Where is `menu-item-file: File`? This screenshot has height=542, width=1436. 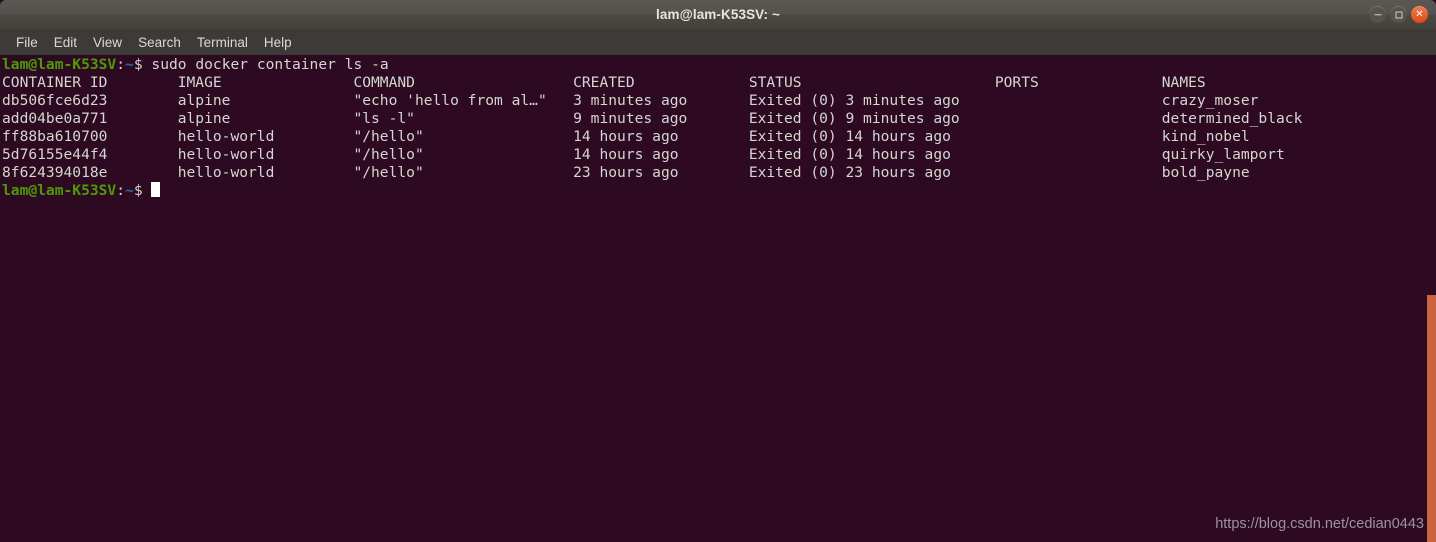 menu-item-file: File is located at coordinates (27, 42).